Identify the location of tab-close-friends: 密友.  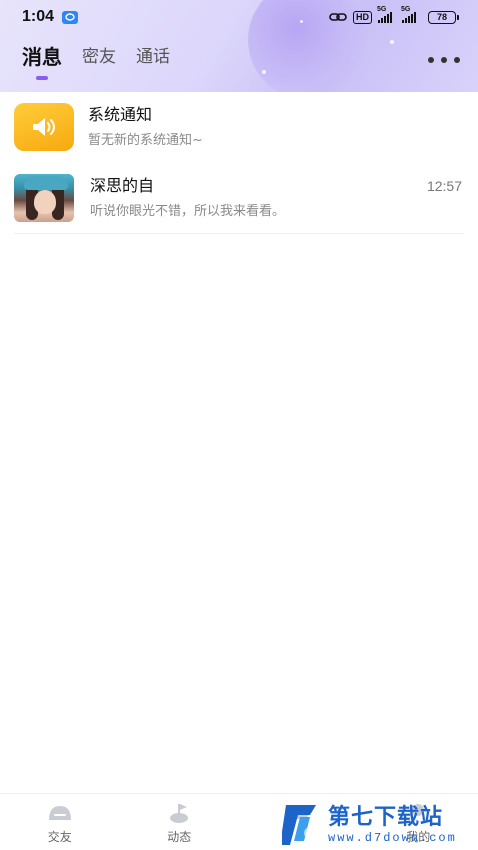
(99, 57).